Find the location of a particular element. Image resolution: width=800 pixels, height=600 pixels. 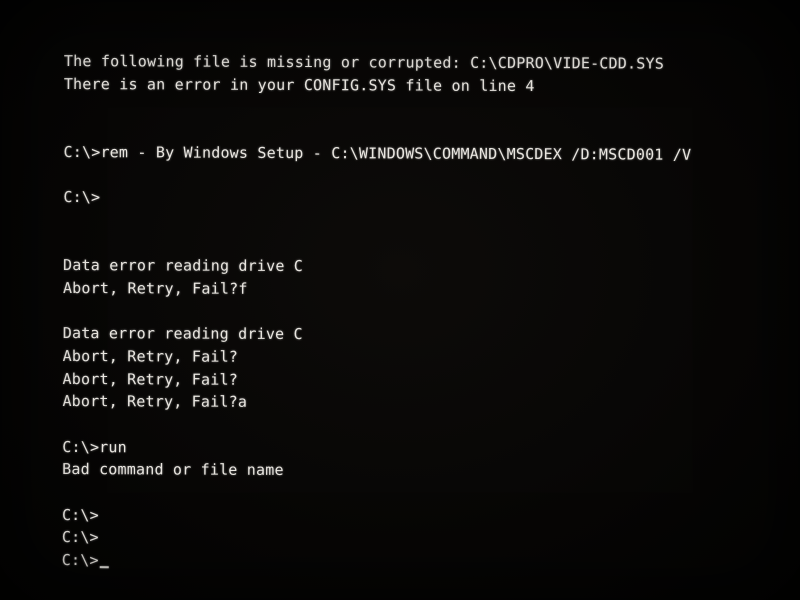

command-prompt-line: C:\> is located at coordinates (422, 562).